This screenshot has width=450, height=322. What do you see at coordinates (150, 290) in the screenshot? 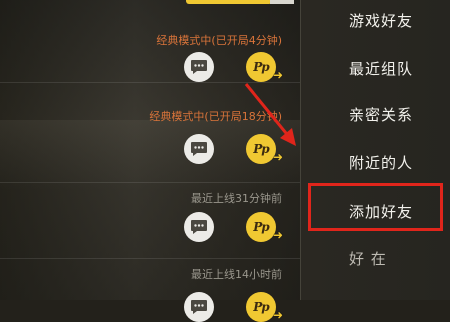
I see `friend-row: 最近上线14小时前 Pp ➜` at bounding box center [150, 290].